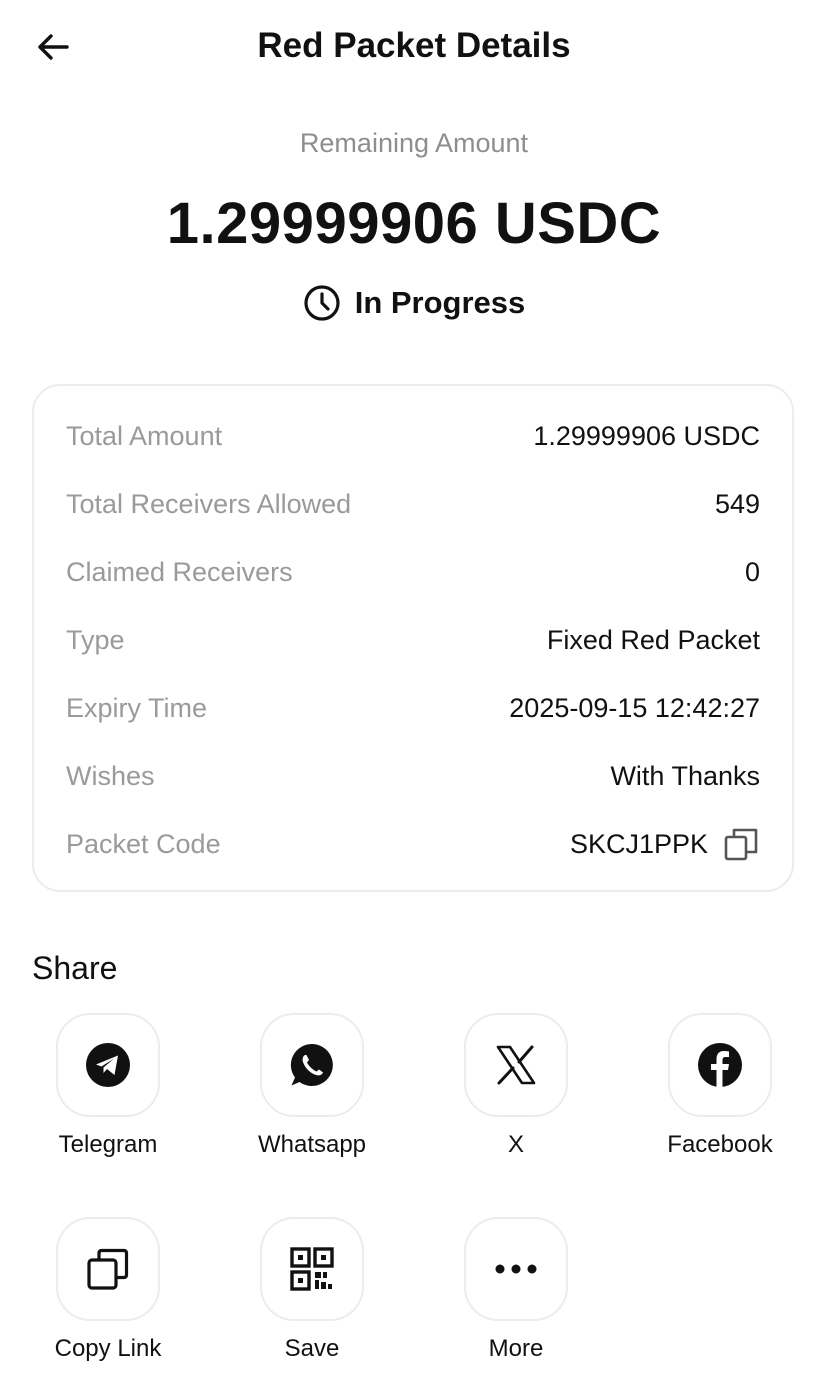  I want to click on share-label: Telegram, so click(108, 1144).